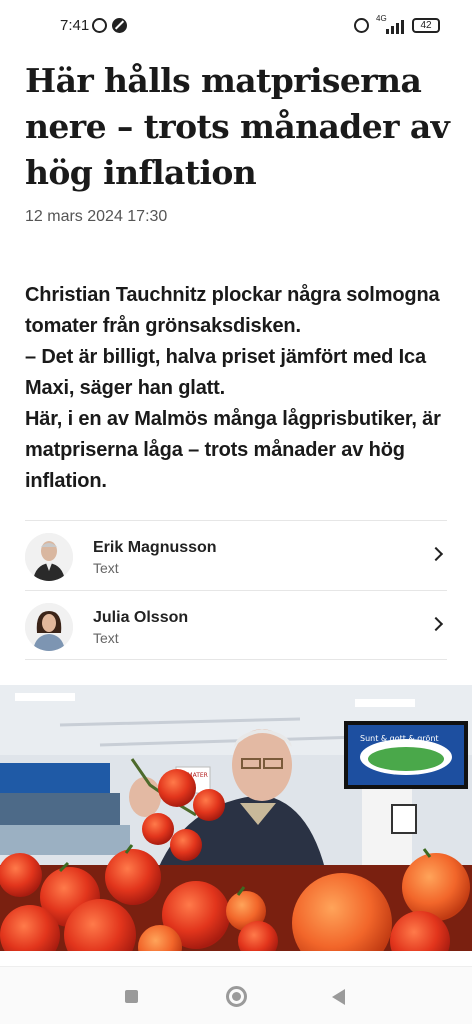  Describe the element at coordinates (338, 997) in the screenshot. I see `back-triangle-icon` at that location.